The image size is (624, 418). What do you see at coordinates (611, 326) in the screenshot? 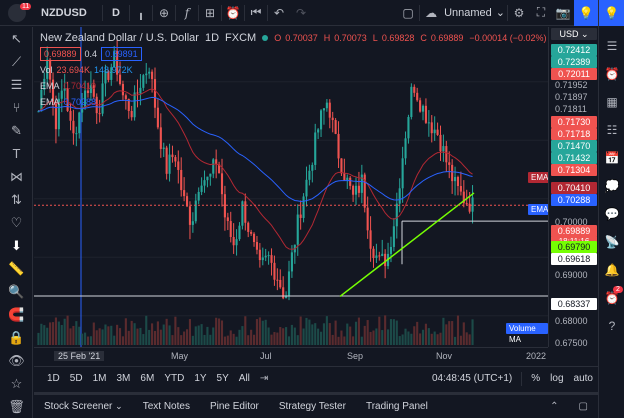
I see `help-icon: ?` at bounding box center [611, 326].